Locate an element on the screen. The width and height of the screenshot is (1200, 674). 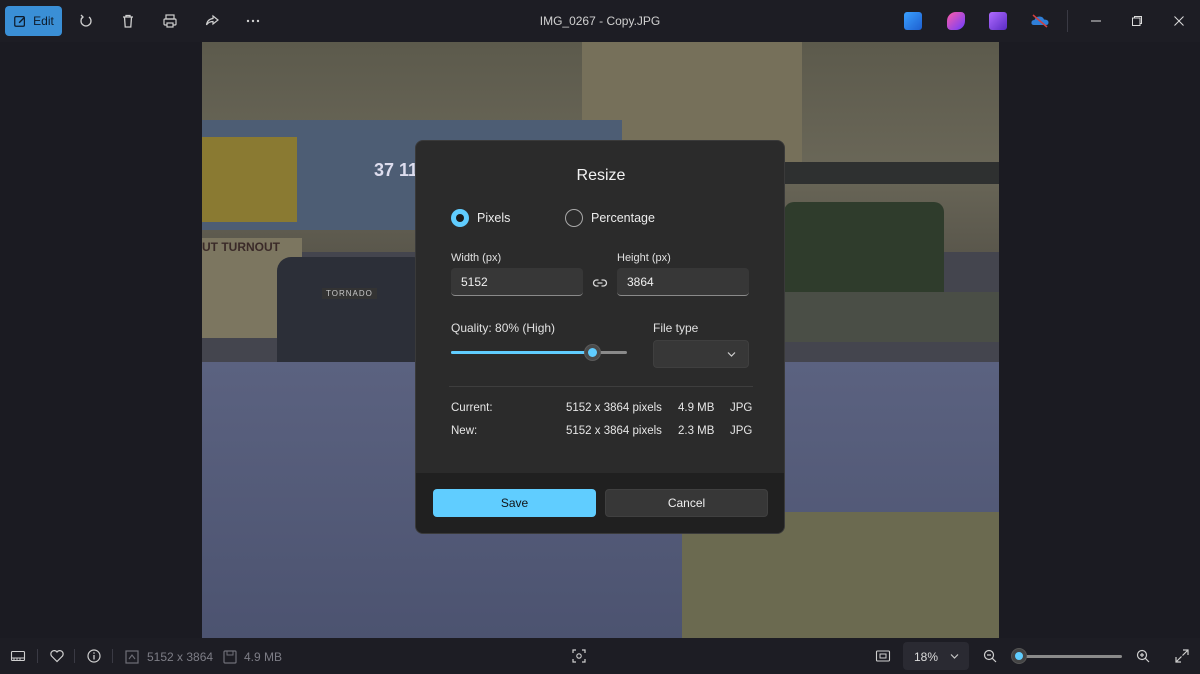
current-label: Current: is located at coordinates (472, 408).